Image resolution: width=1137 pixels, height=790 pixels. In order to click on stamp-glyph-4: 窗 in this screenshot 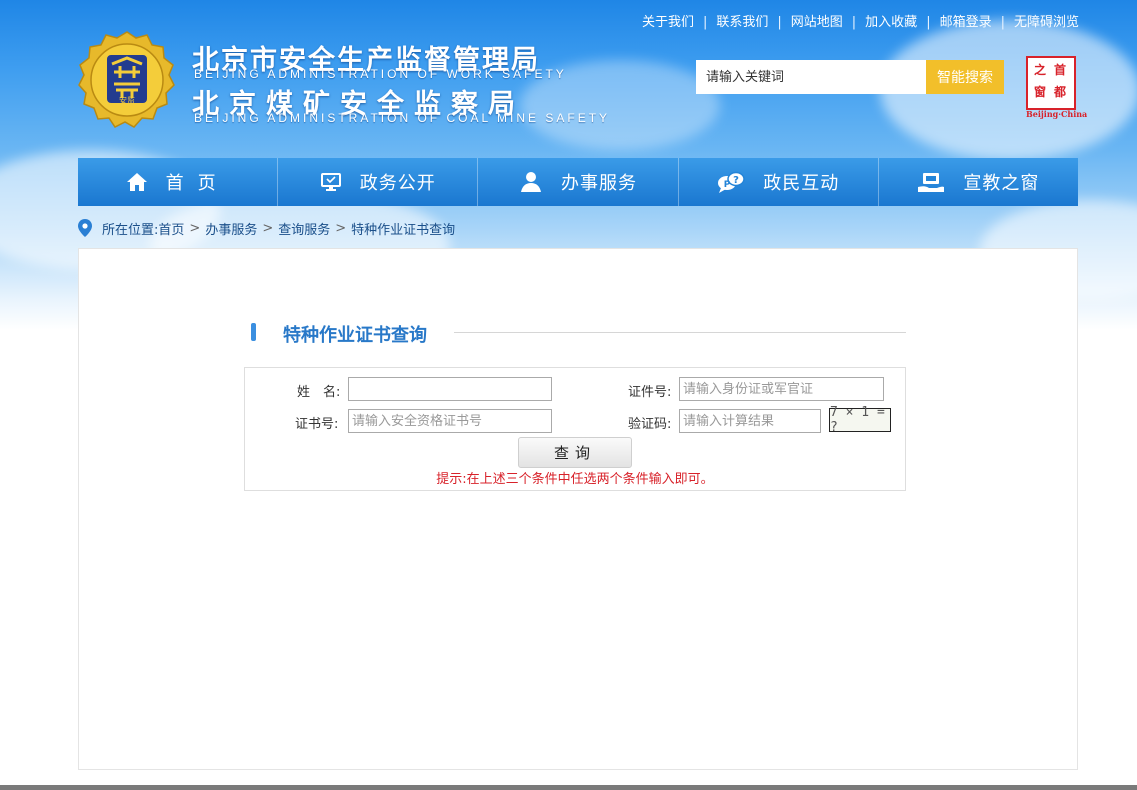, I will do `click(1040, 92)`.